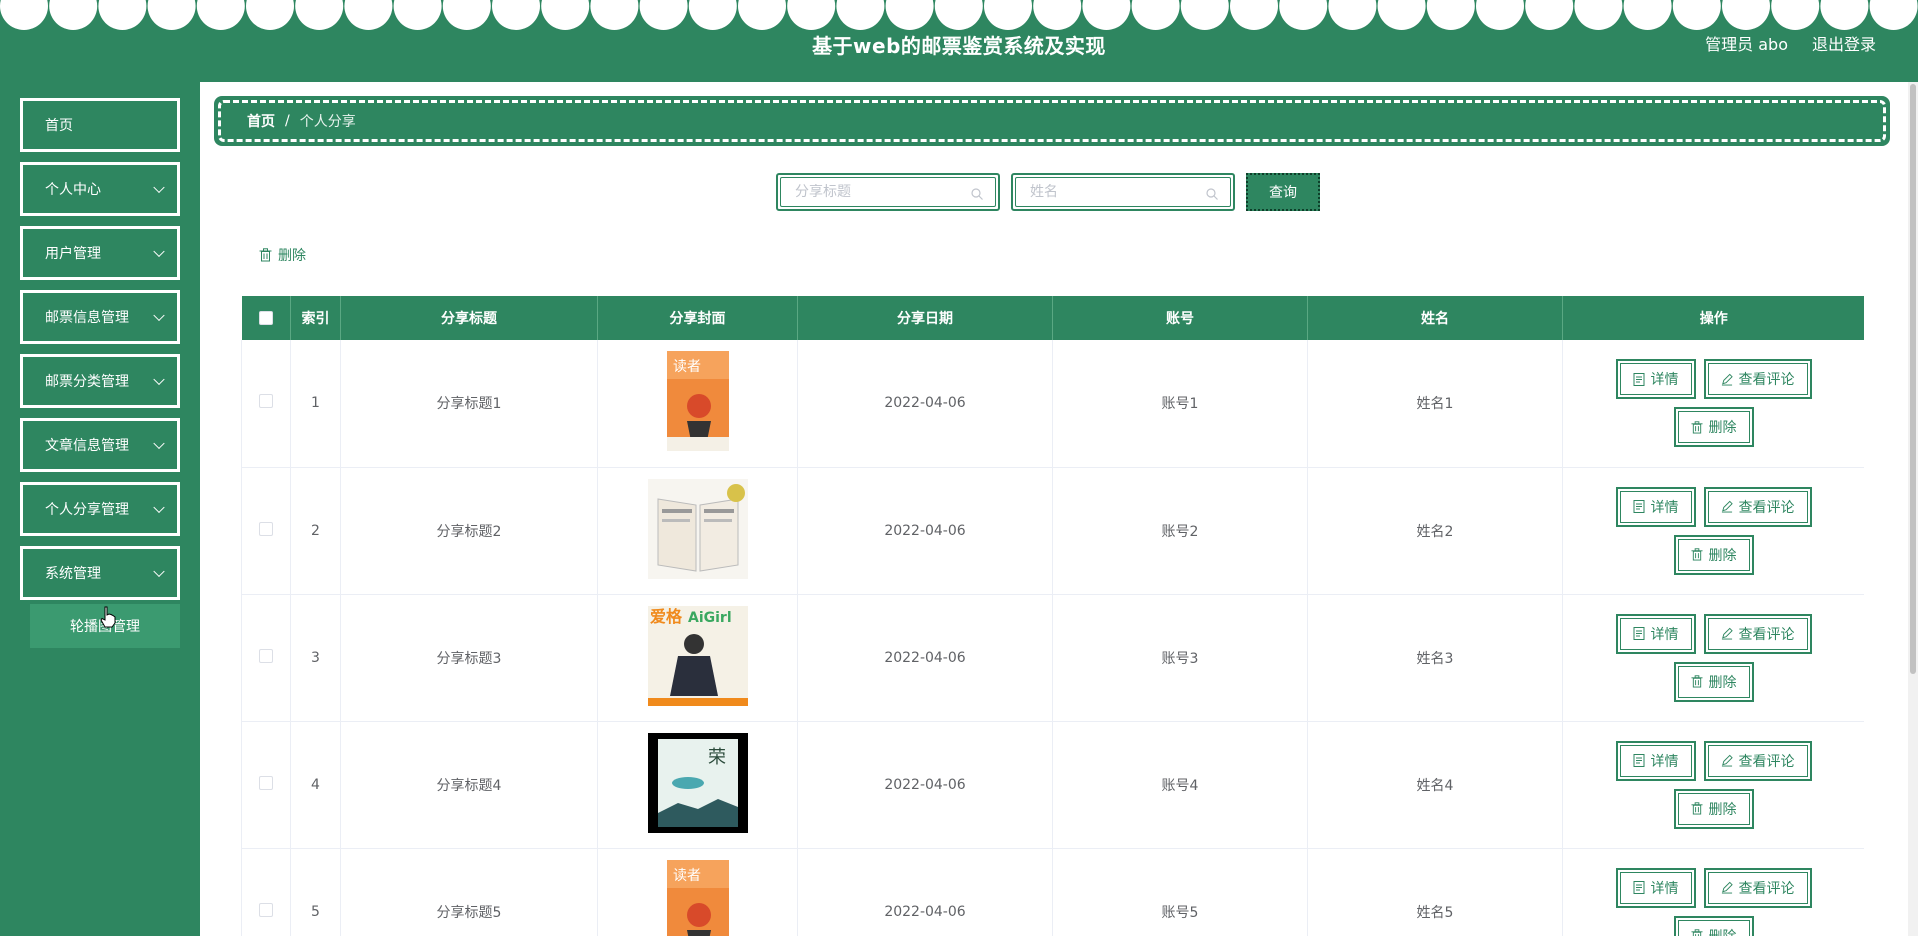 This screenshot has width=1918, height=936. What do you see at coordinates (697, 655) in the screenshot?
I see `cover-image: 爱格 AiGirl` at bounding box center [697, 655].